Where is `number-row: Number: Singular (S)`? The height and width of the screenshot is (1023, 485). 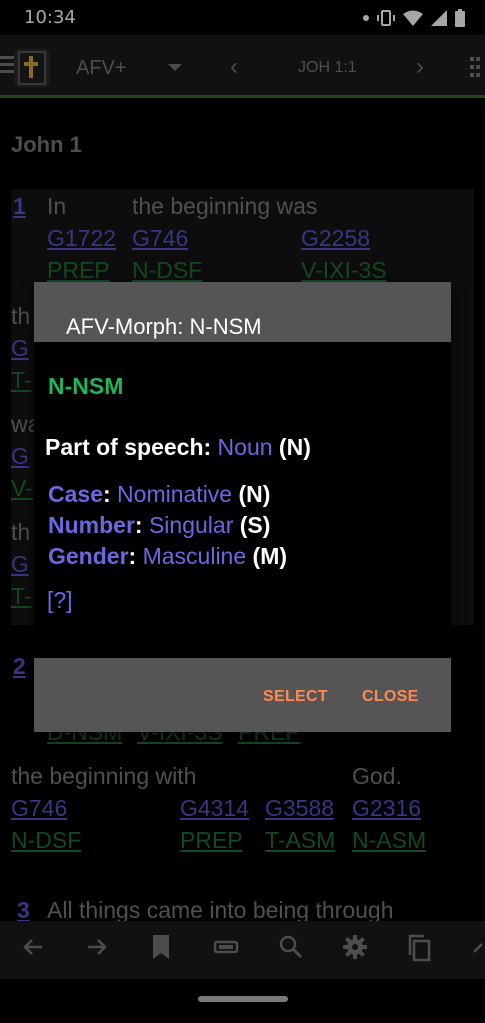
number-row: Number: Singular (S) is located at coordinates (159, 525).